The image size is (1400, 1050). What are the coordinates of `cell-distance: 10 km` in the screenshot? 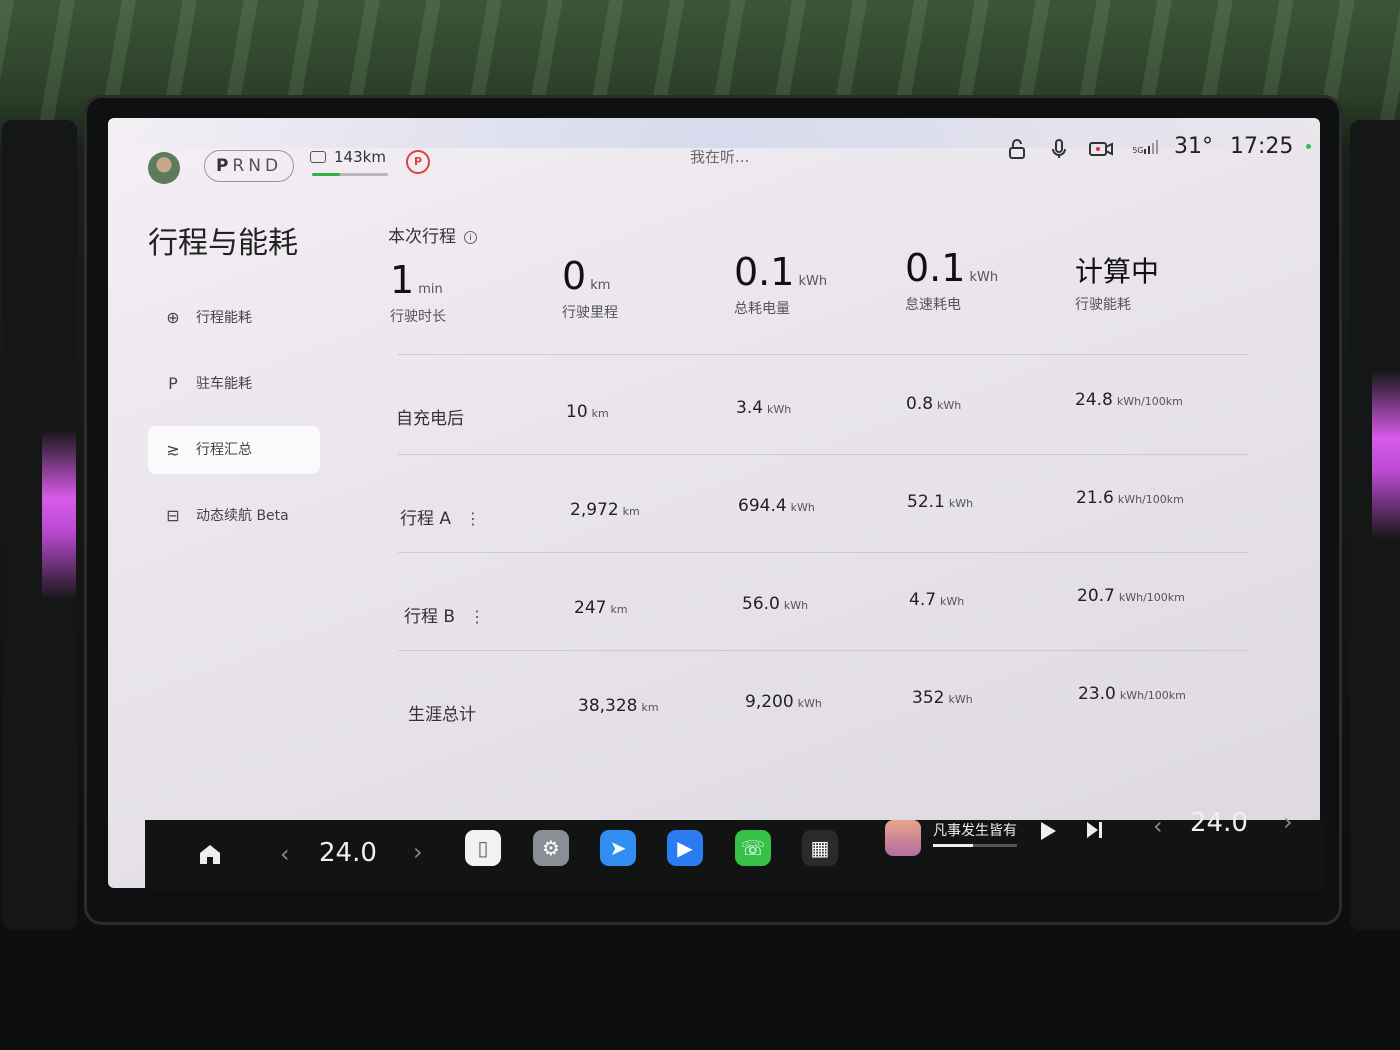 It's located at (587, 412).